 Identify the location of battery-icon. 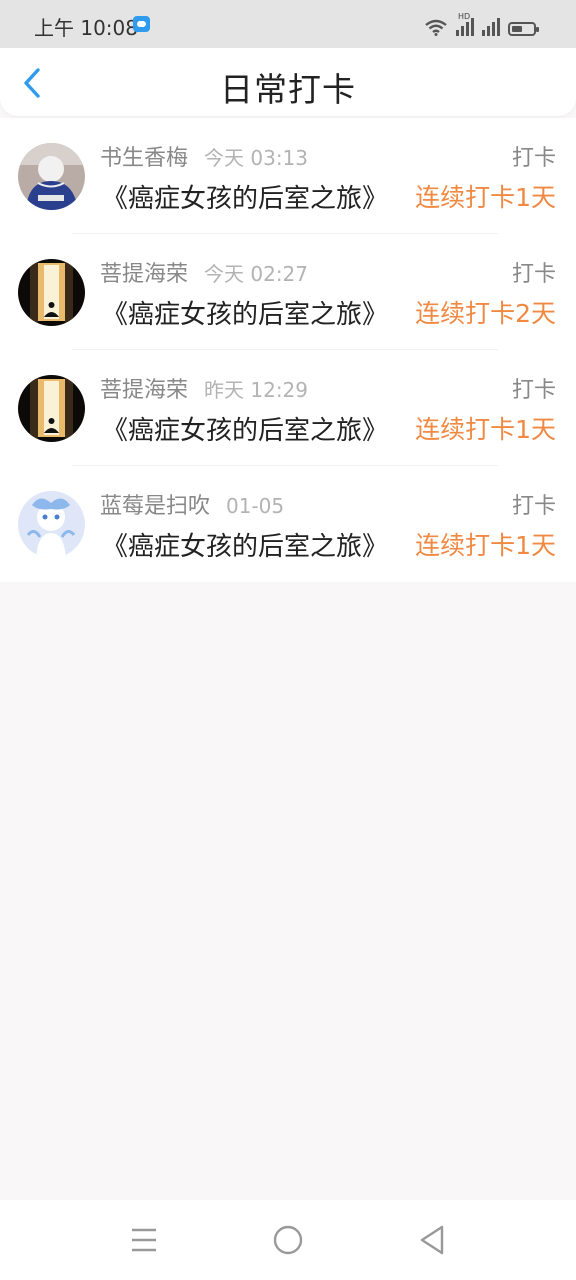
(523, 29).